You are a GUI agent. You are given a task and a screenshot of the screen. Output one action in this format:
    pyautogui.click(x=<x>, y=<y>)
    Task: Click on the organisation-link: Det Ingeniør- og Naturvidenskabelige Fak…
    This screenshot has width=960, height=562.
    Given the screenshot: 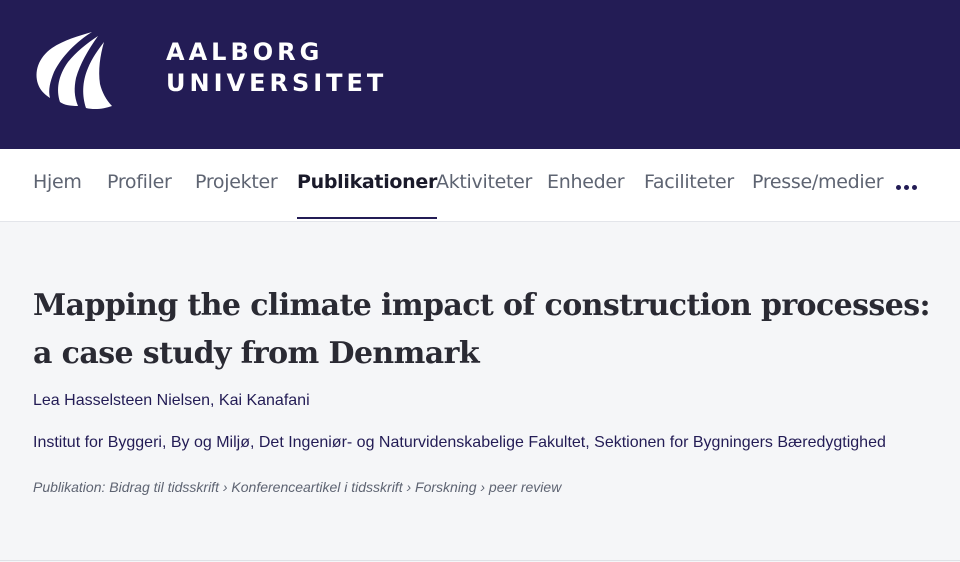 What is the action you would take?
    pyautogui.click(x=422, y=442)
    